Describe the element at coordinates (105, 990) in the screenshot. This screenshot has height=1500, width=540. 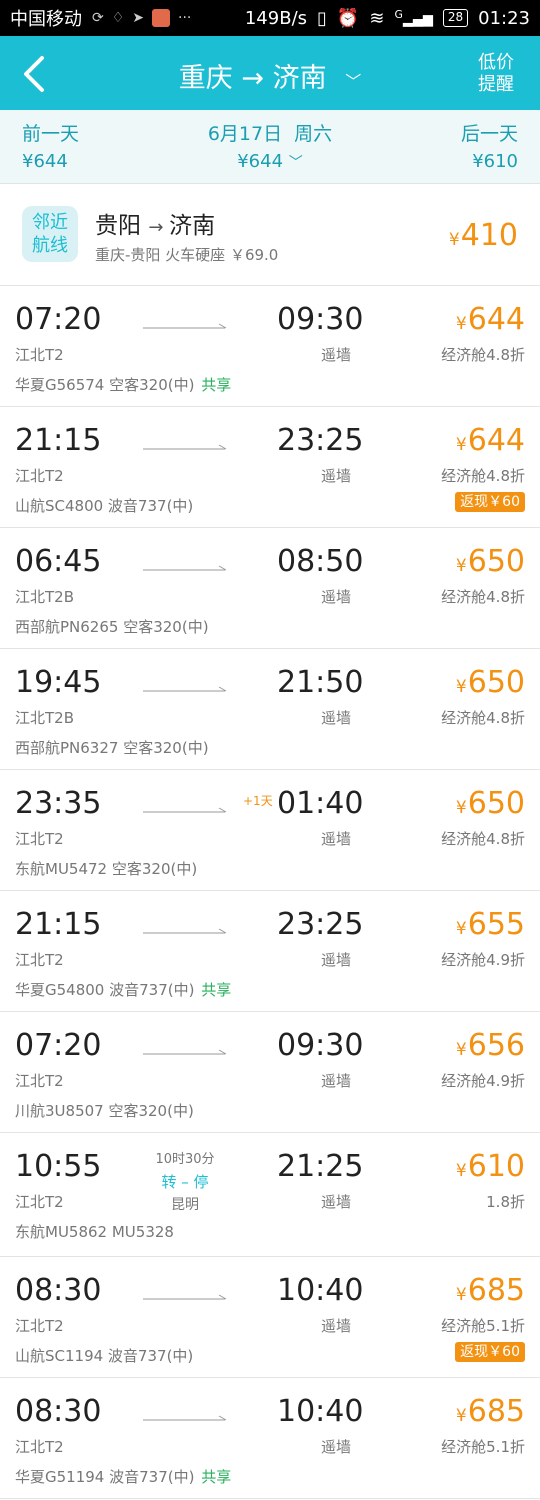
I see `airline-flight-aircraft: 华夏G54800 波音737(中)` at that location.